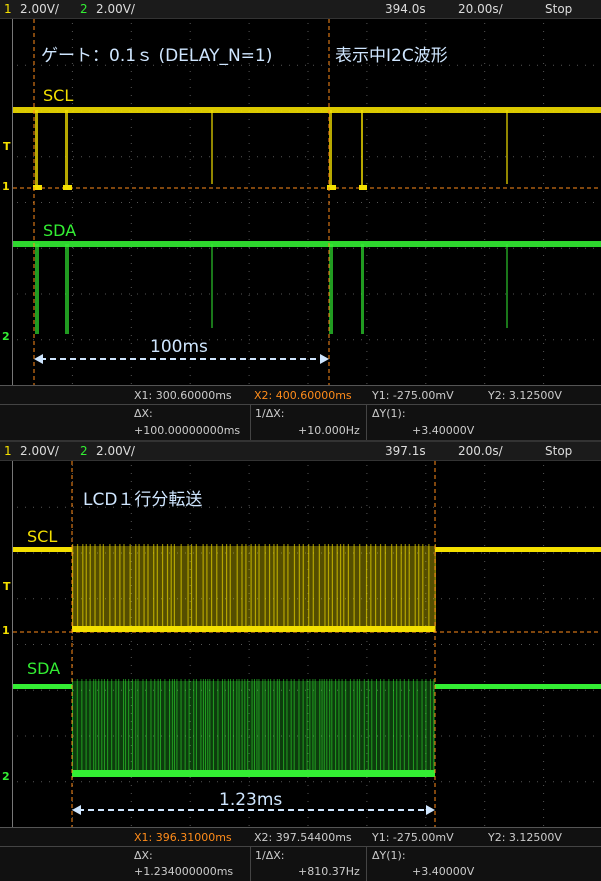  What do you see at coordinates (67, 289) in the screenshot?
I see `sda-pulse` at bounding box center [67, 289].